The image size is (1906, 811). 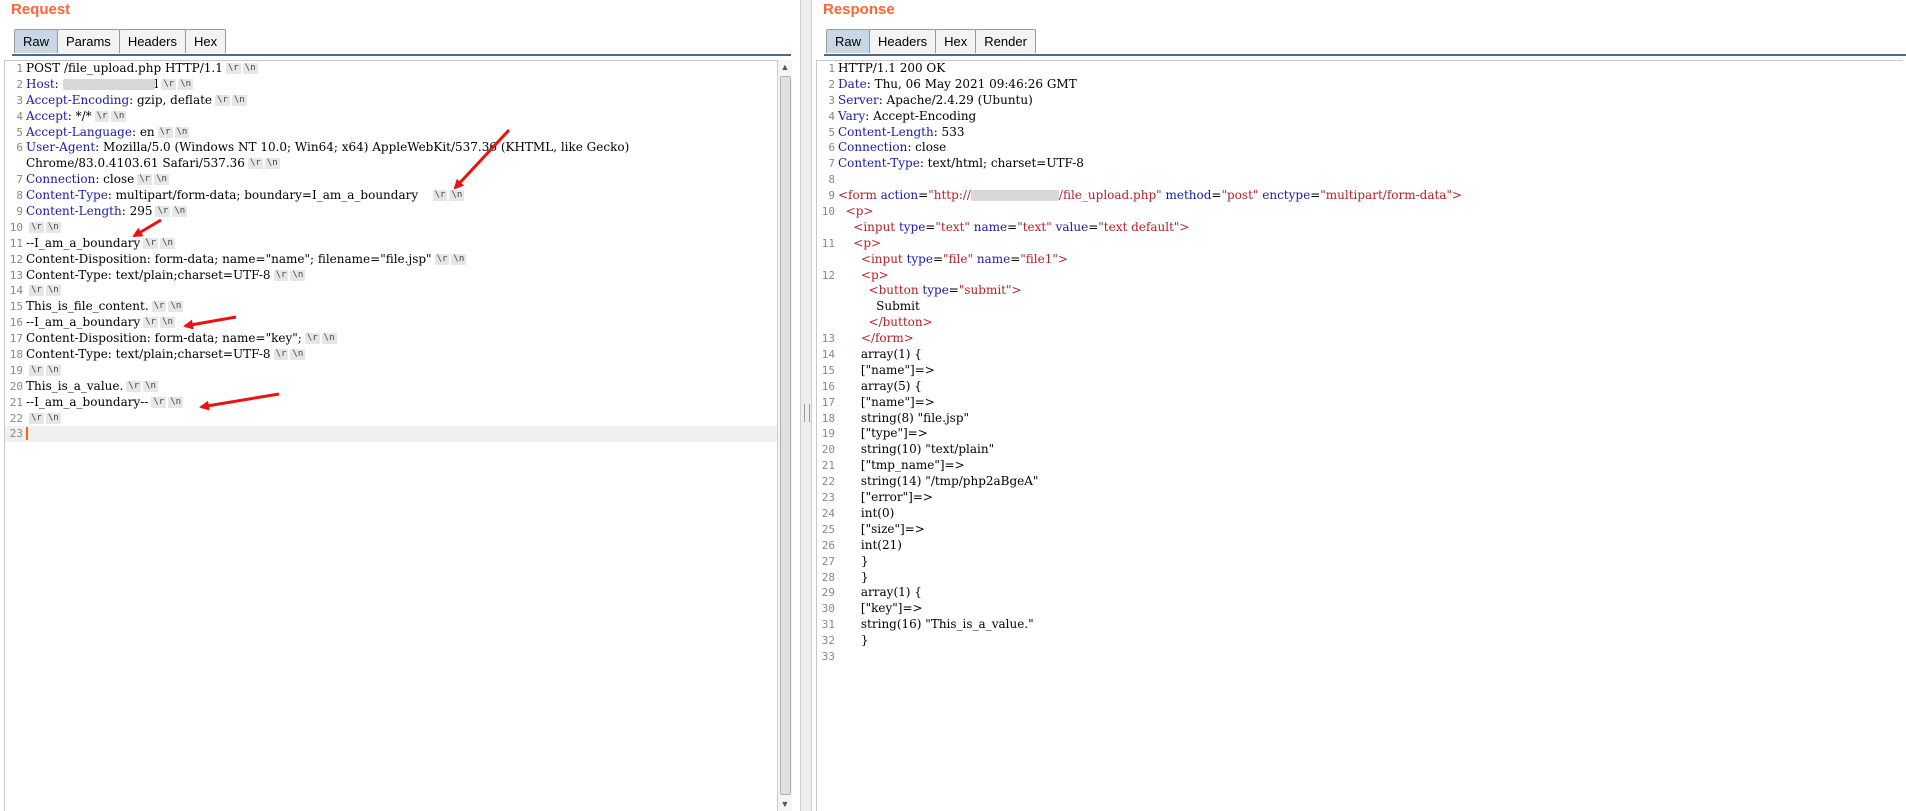 What do you see at coordinates (1360, 148) in the screenshot?
I see `response-line: 6 Connection: close` at bounding box center [1360, 148].